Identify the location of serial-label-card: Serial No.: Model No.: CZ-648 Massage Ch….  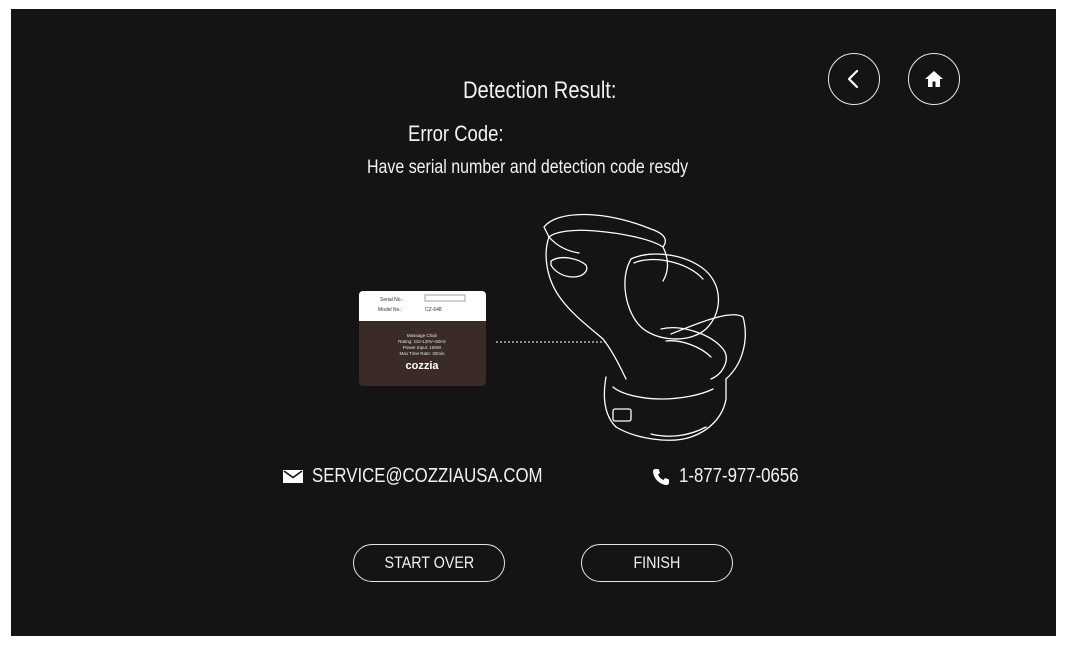
(422, 338).